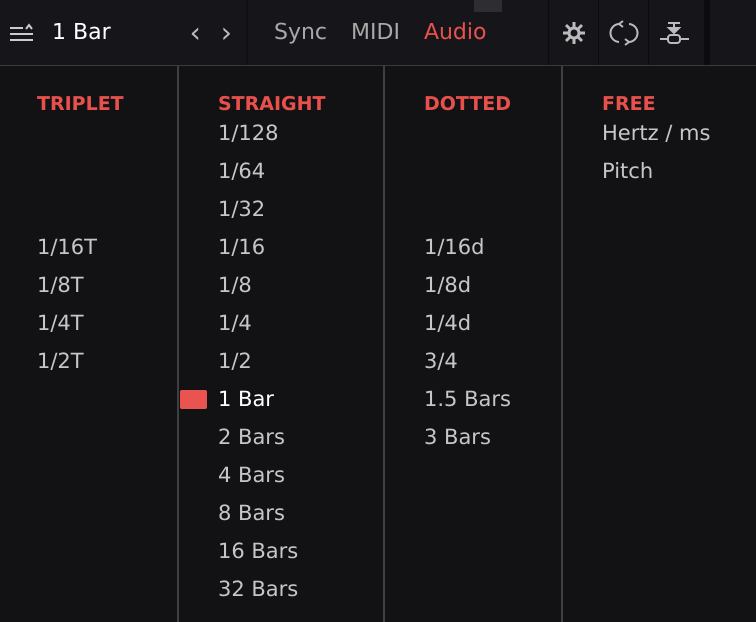  Describe the element at coordinates (251, 513) in the screenshot. I see `option-item: 8 Bars` at that location.